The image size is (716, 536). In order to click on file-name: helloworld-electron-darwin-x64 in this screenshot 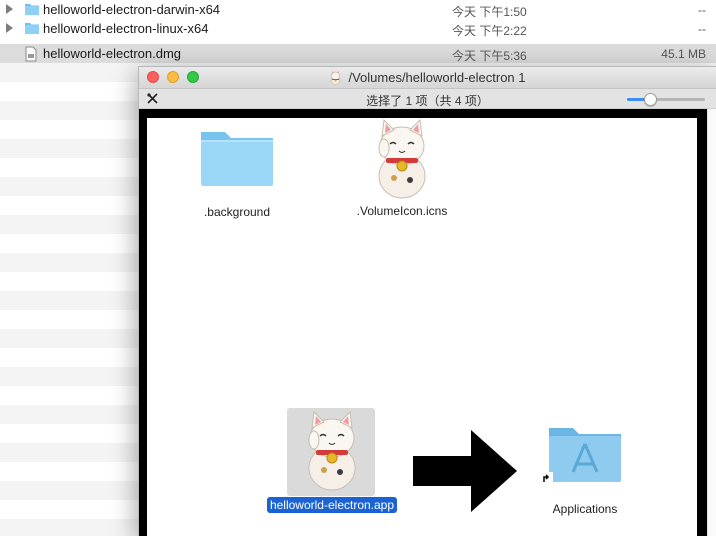, I will do `click(132, 9)`.